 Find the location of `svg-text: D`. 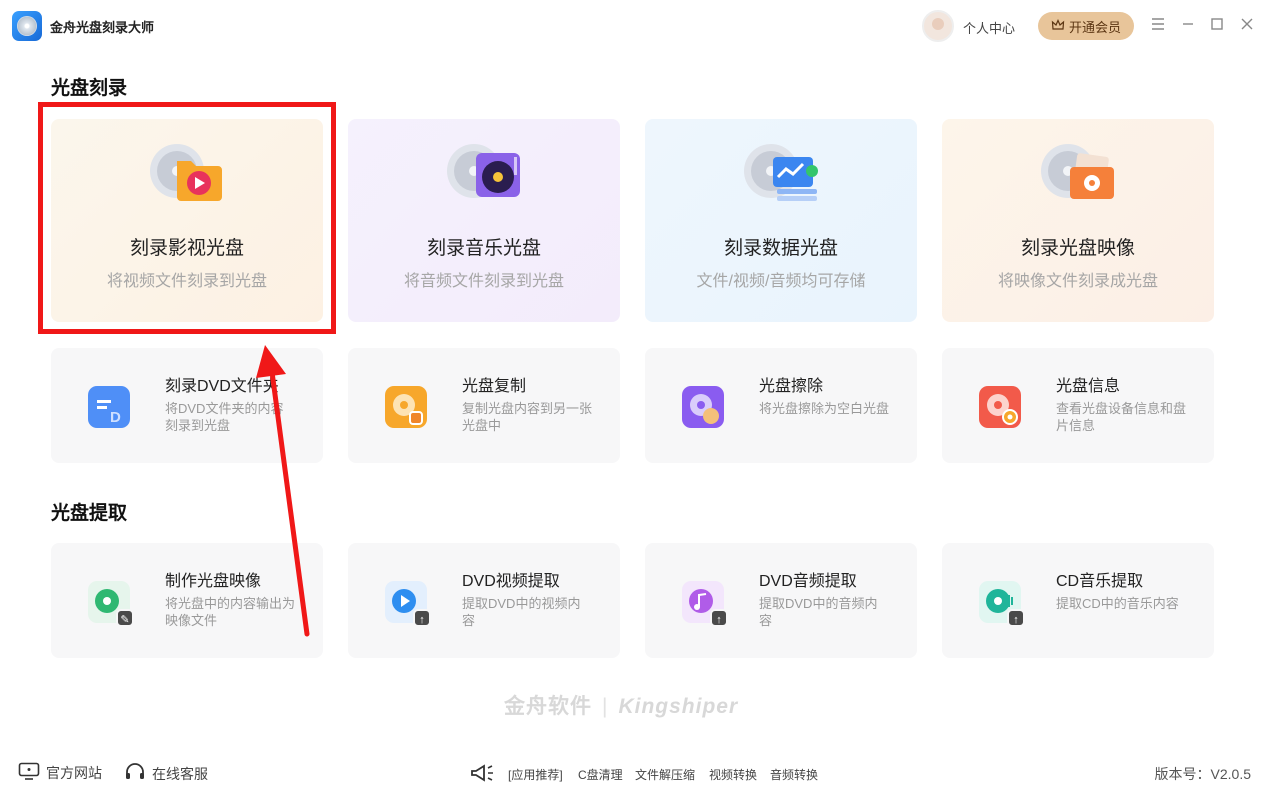

svg-text: D is located at coordinates (115, 417).